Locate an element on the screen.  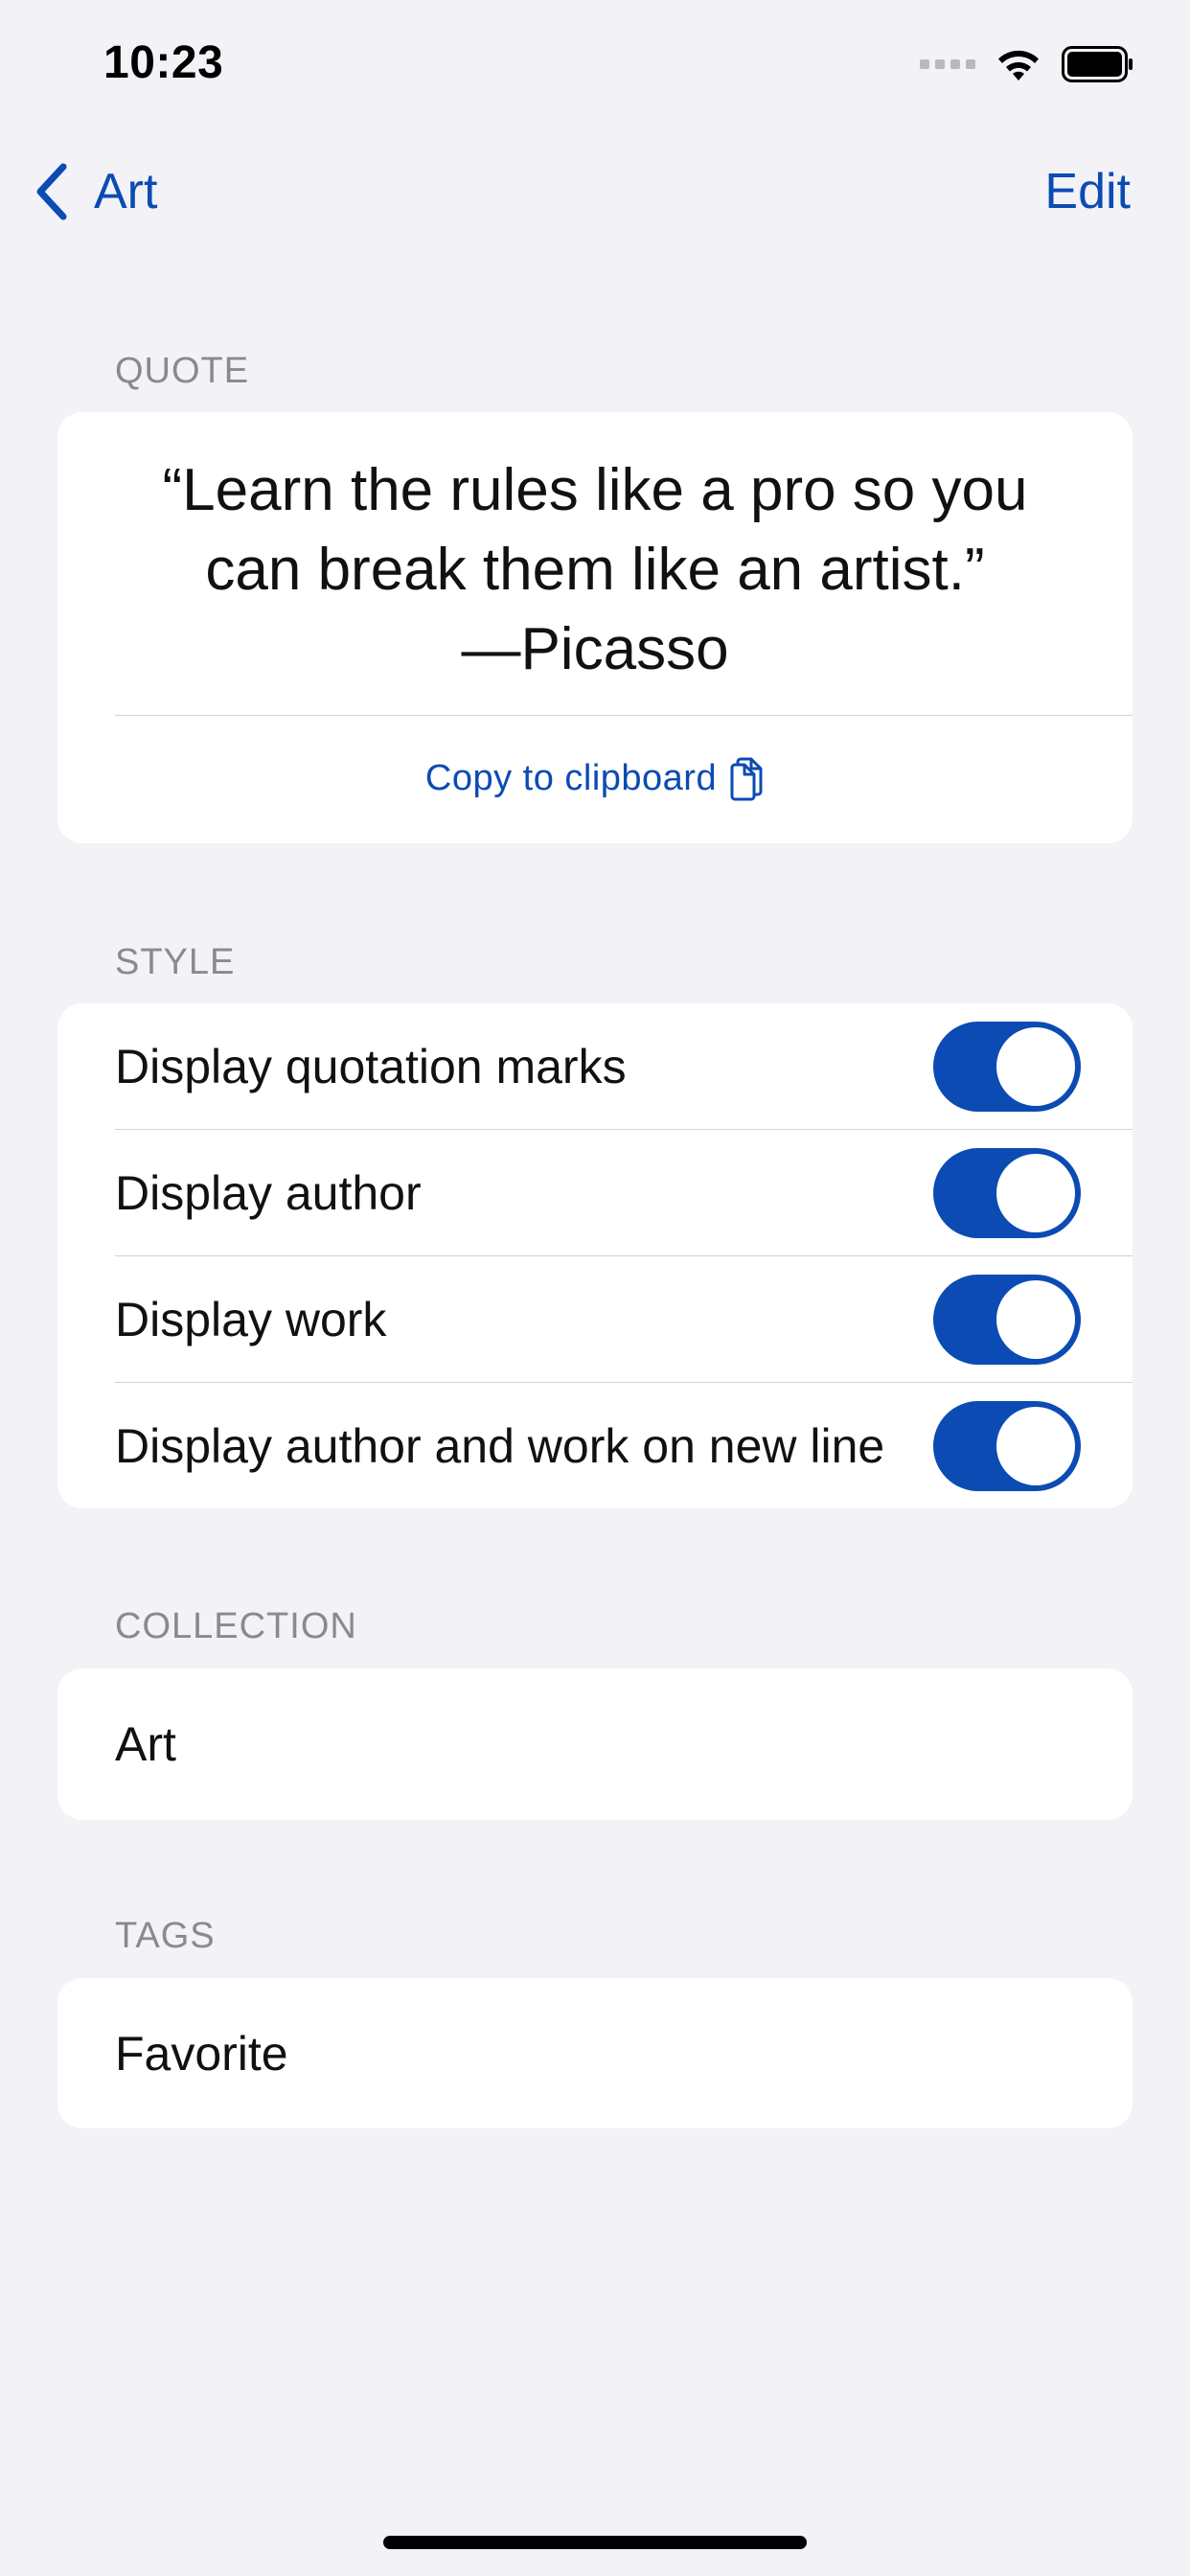
toggle-row-quotation-marks: Display quotation marks is located at coordinates (595, 1066).